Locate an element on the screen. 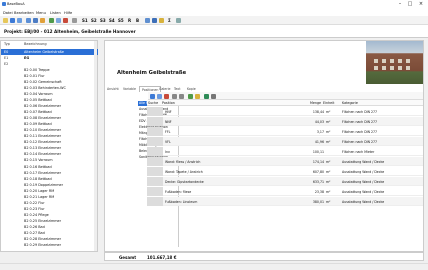 This screenshot has height=270, width=428. col-position: Position is located at coordinates (168, 103).